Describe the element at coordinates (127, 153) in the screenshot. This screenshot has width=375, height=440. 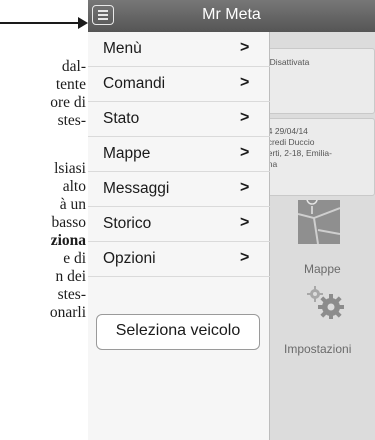
I see `drawer-item-label: Mappe` at that location.